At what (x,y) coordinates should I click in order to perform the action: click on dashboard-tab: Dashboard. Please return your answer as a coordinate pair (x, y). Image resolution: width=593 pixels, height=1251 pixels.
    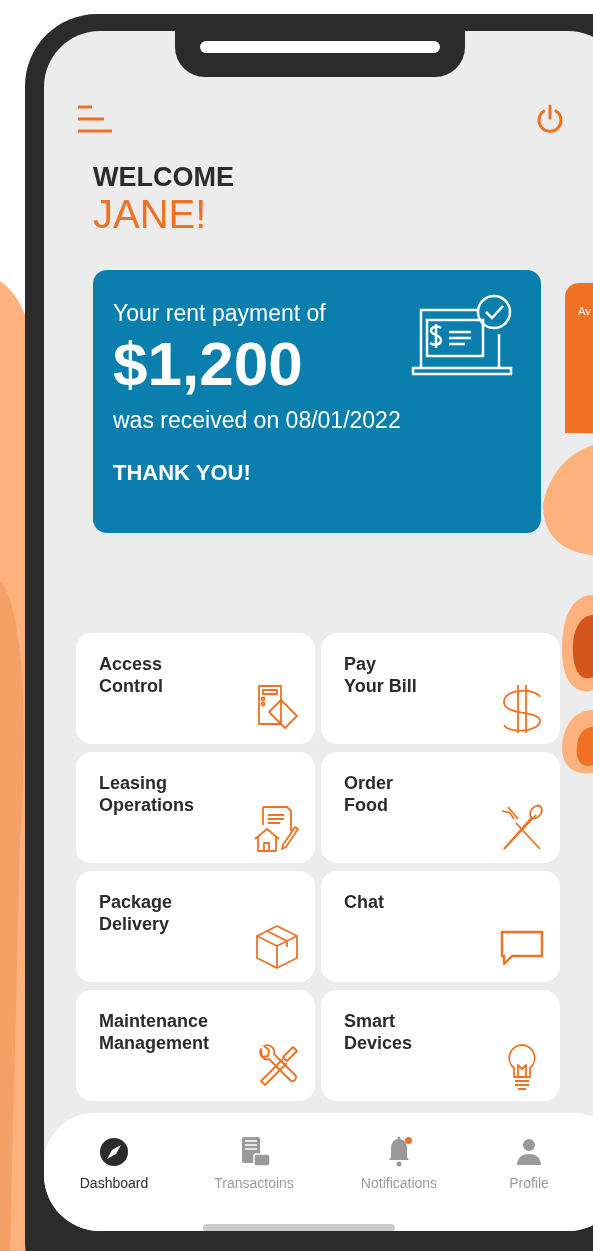
    Looking at the image, I should click on (114, 1163).